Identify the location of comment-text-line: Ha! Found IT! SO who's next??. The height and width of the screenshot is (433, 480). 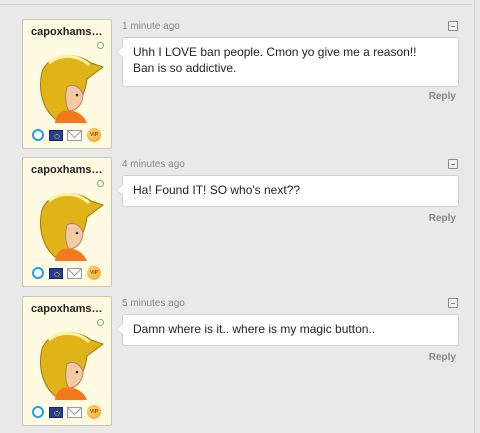
(217, 190).